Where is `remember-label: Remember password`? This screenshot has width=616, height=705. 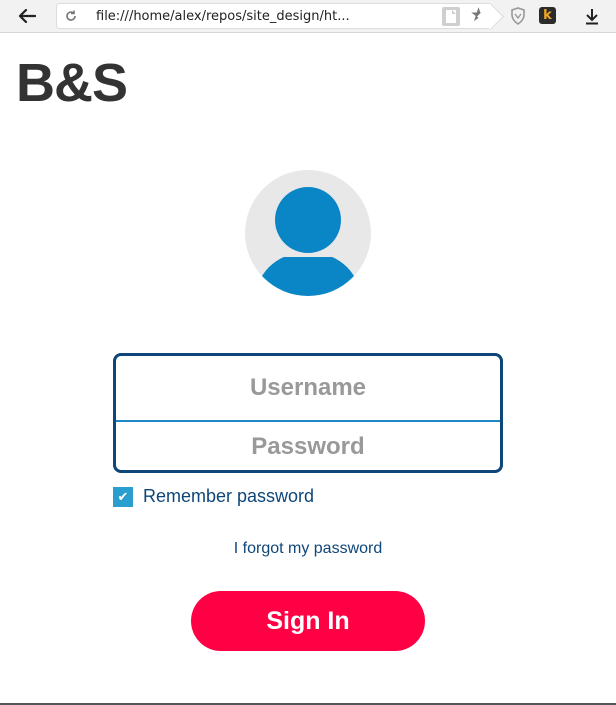 remember-label: Remember password is located at coordinates (228, 496).